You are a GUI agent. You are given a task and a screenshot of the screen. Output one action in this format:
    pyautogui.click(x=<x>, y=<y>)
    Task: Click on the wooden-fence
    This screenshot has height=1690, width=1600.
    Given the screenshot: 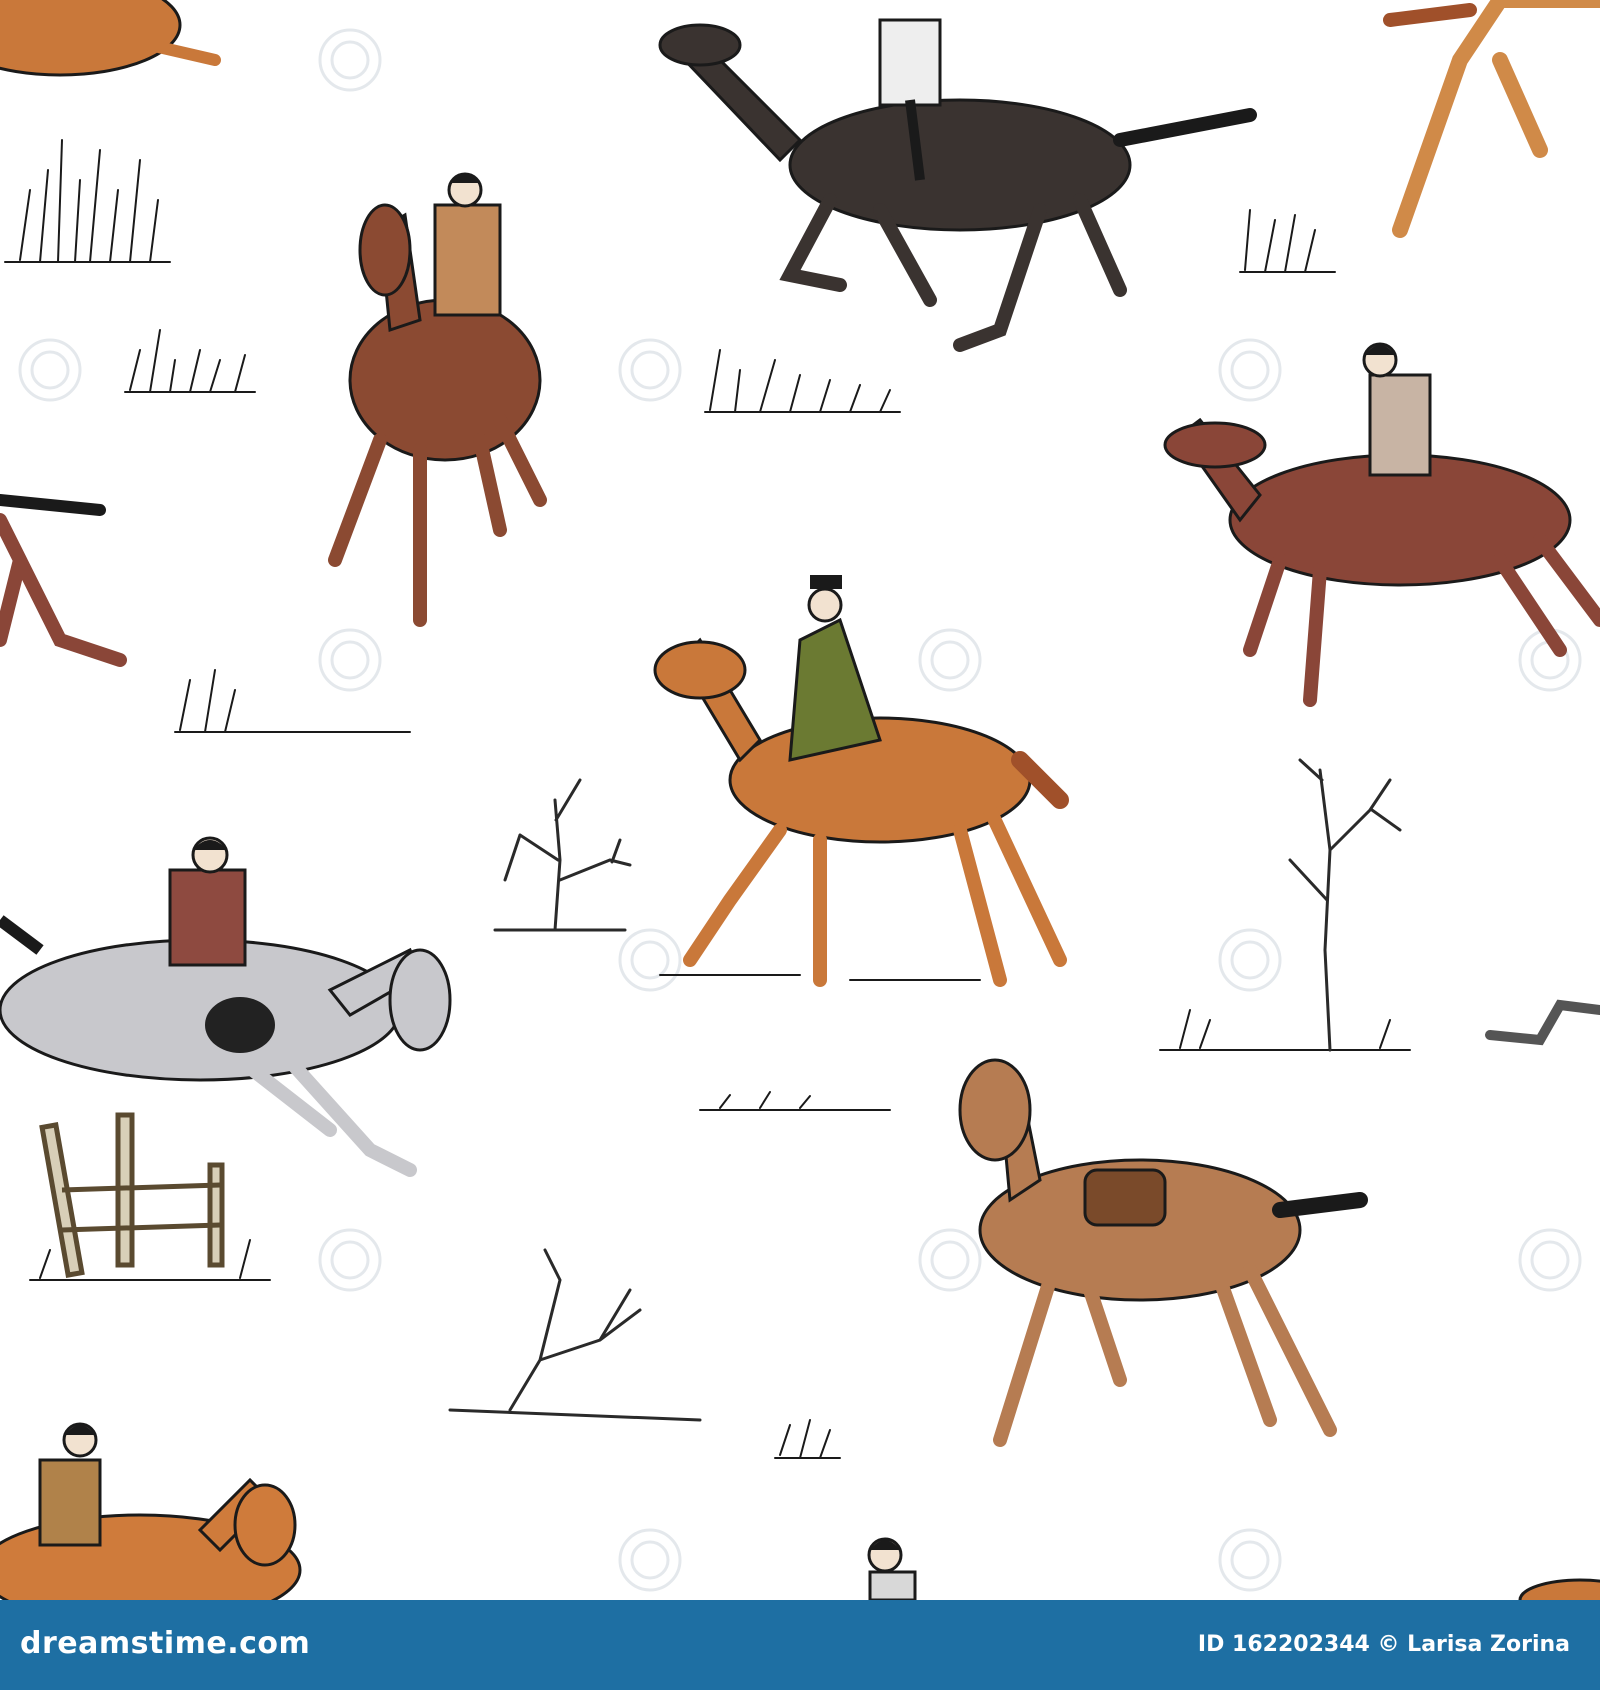 What is the action you would take?
    pyautogui.click(x=132, y=1195)
    